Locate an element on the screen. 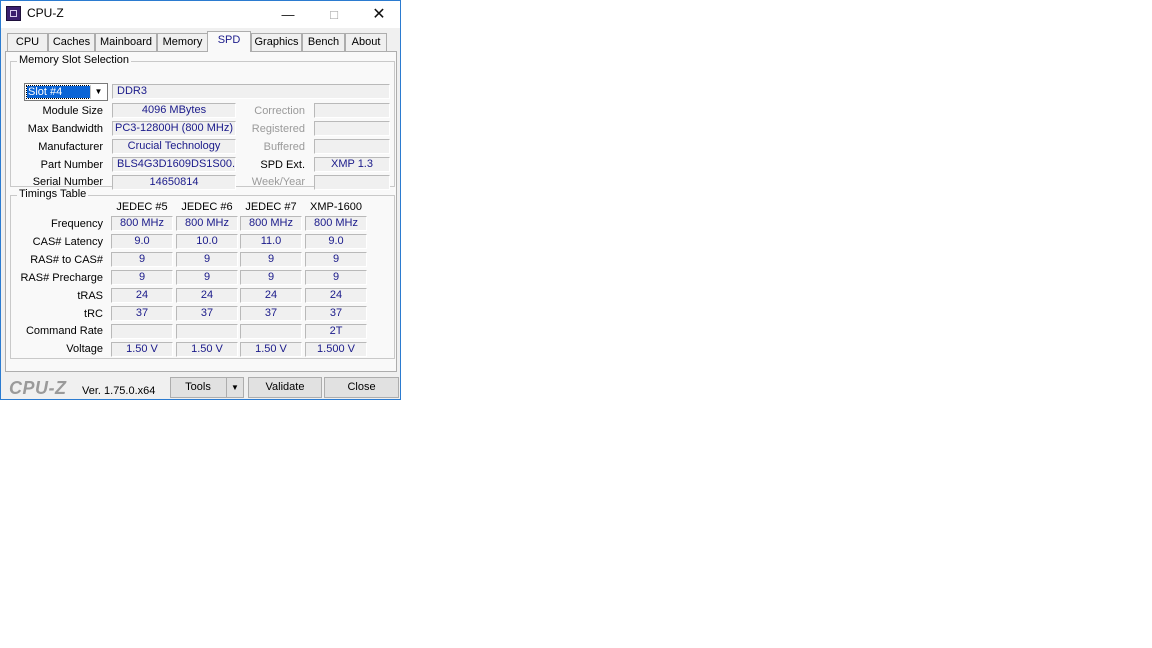 The width and height of the screenshot is (1152, 648). timing-cell: 2T is located at coordinates (336, 331).